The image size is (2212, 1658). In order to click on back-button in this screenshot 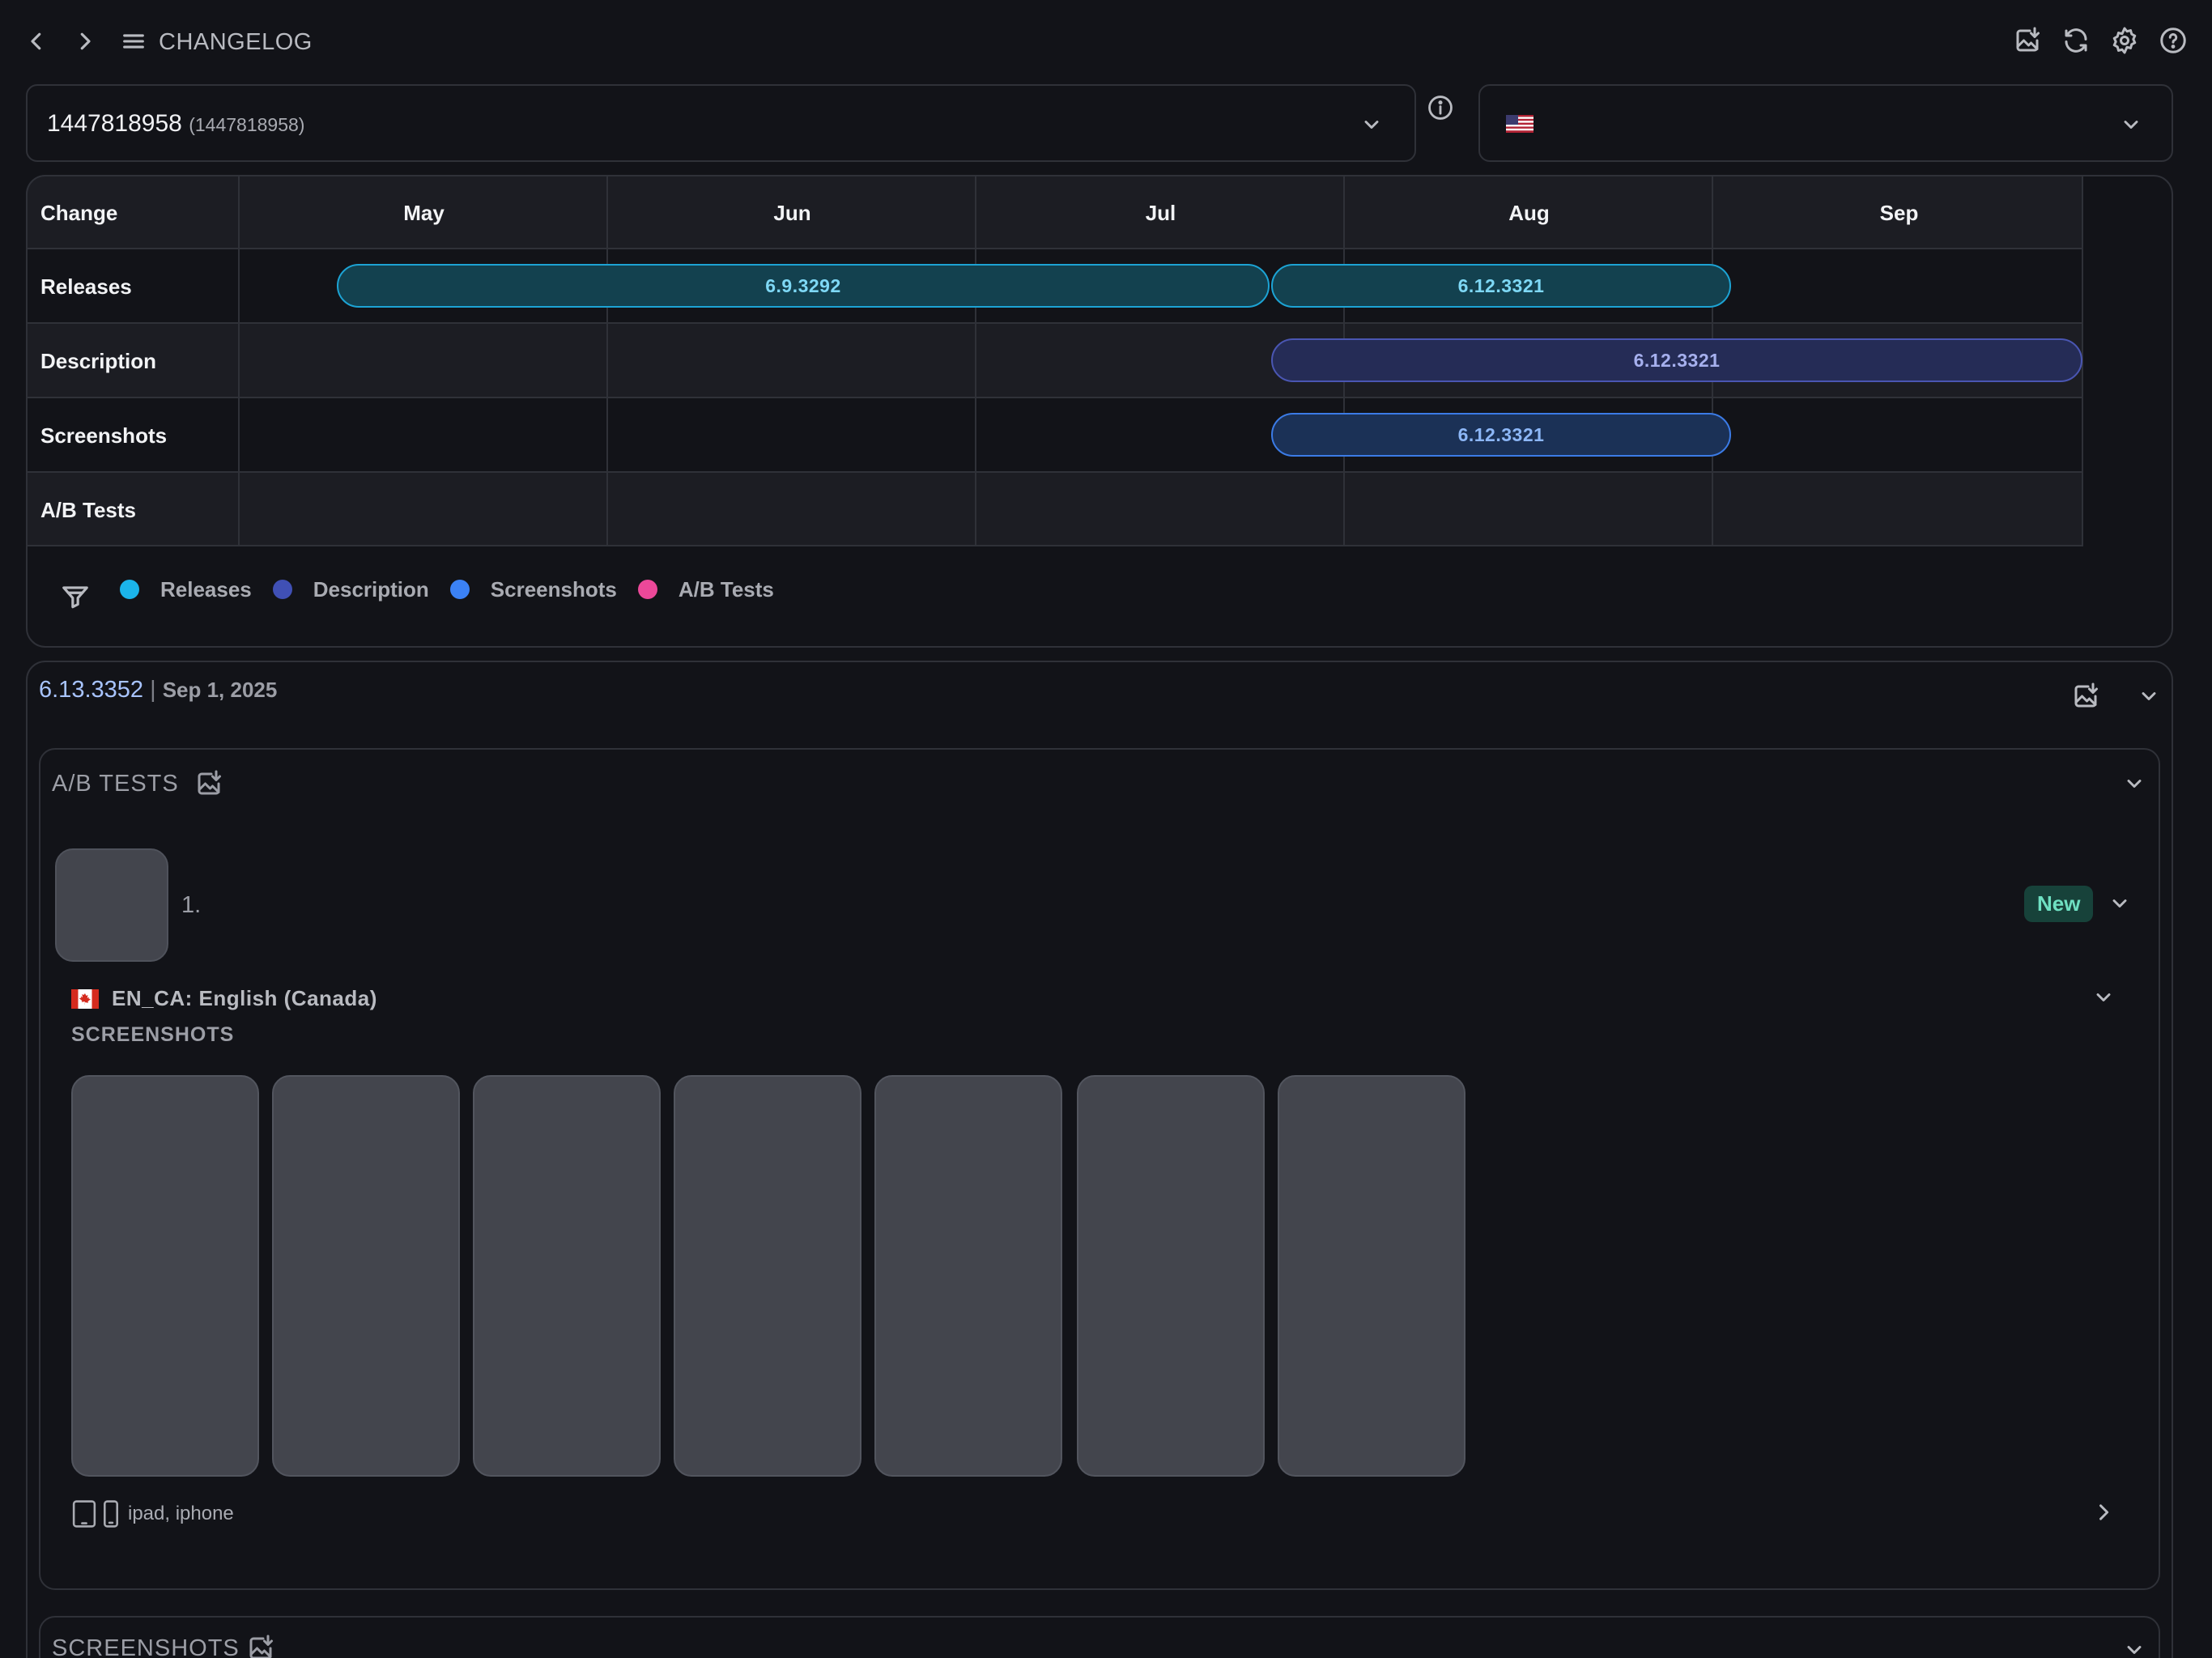, I will do `click(37, 41)`.